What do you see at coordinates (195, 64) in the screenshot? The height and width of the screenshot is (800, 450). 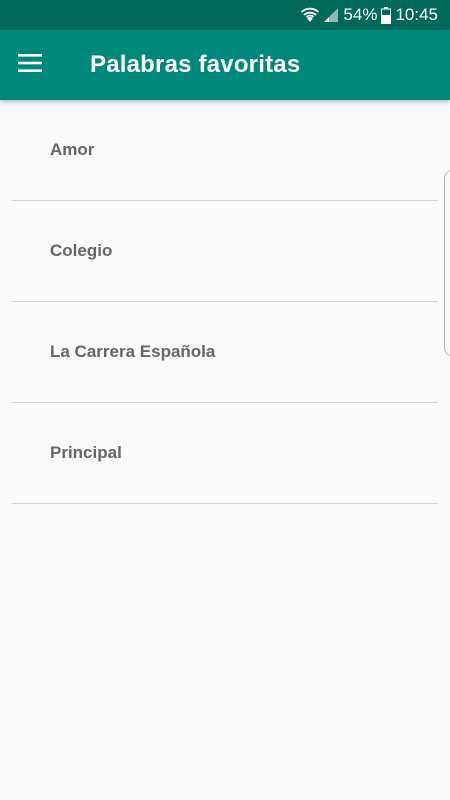 I see `page-title: Palabras favoritas` at bounding box center [195, 64].